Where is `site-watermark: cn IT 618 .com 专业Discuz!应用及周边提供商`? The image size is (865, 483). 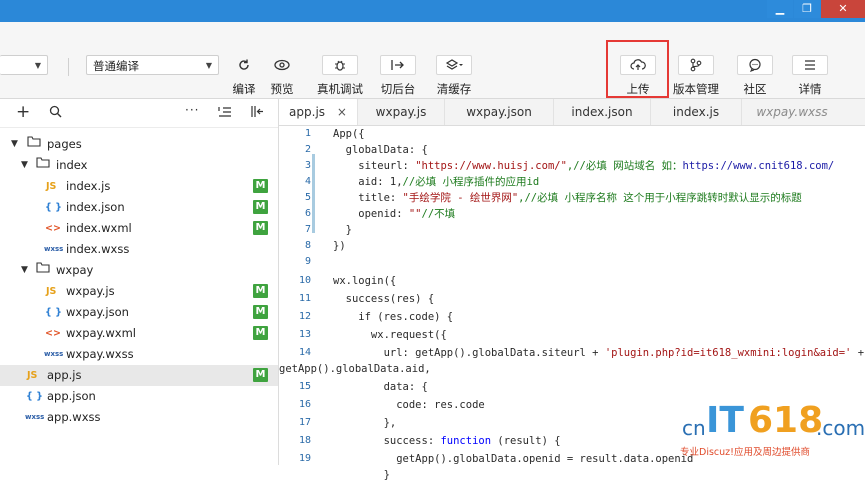
site-watermark: cn IT 618 .com 专业Discuz!应用及周边提供商 is located at coordinates (772, 431).